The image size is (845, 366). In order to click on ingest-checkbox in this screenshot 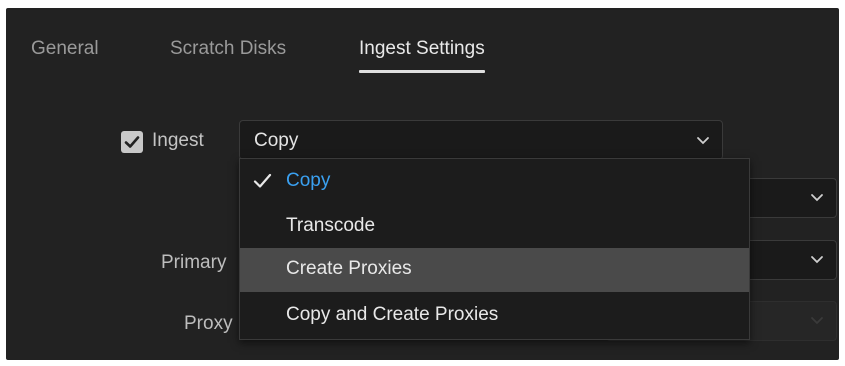, I will do `click(132, 142)`.